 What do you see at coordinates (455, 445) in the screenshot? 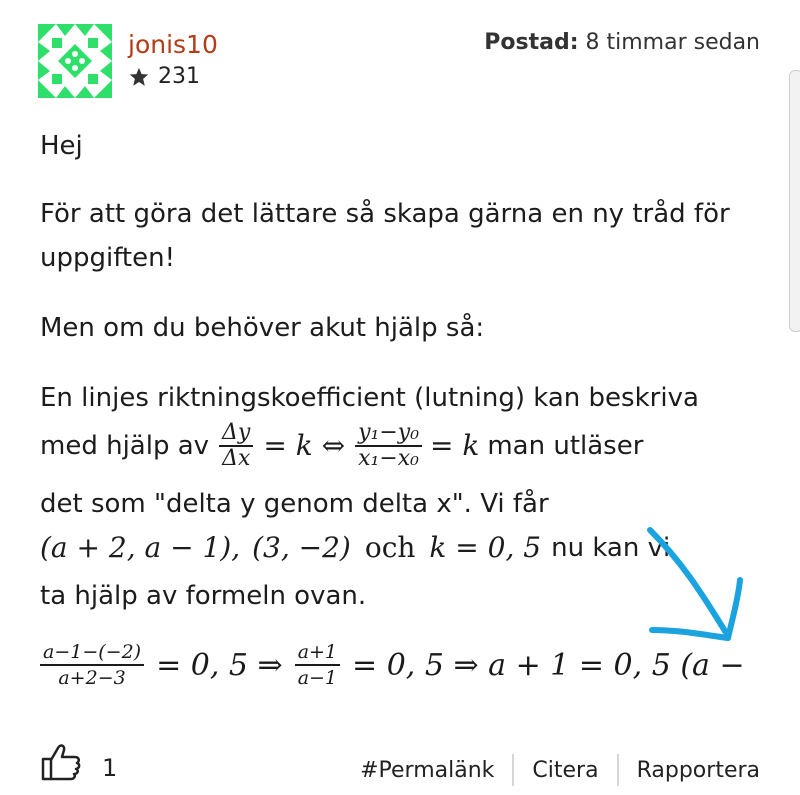
I see `math-eq-k2: = k` at bounding box center [455, 445].